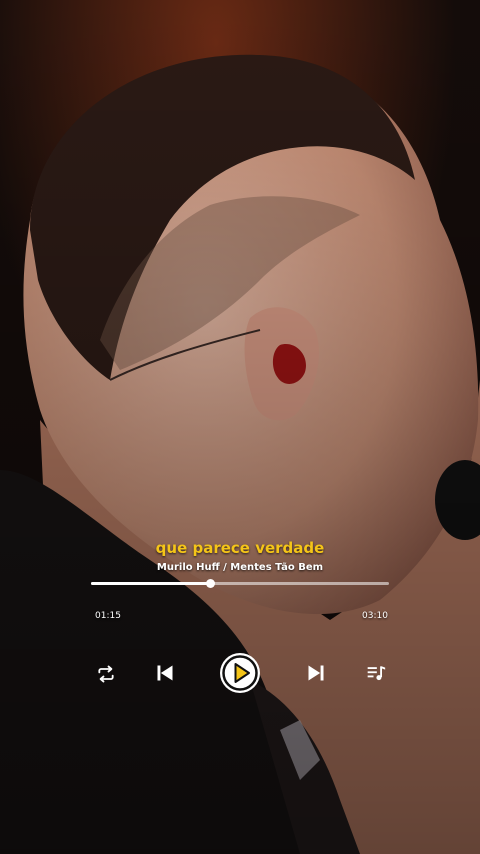  I want to click on progress-fill, so click(151, 583).